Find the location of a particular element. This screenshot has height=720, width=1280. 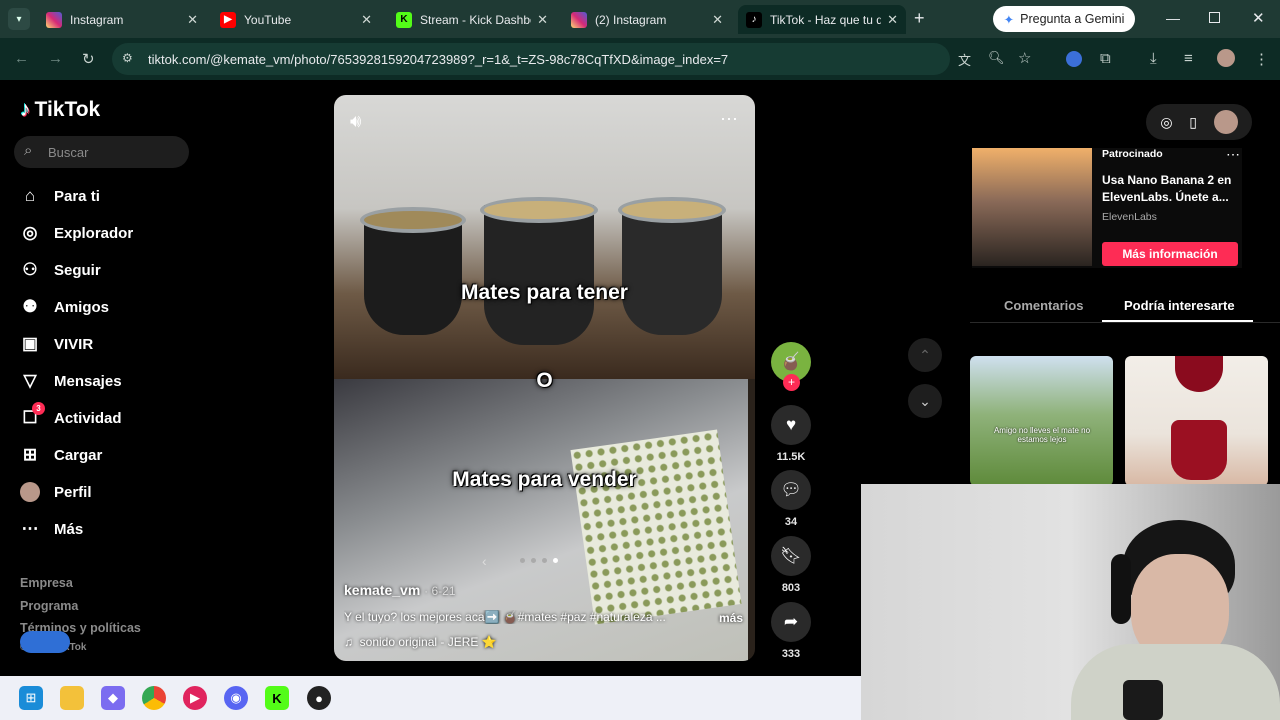

footer-link-programa: Programa is located at coordinates (49, 606).